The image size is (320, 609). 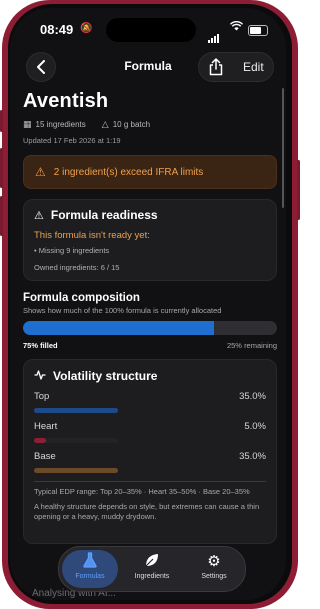 What do you see at coordinates (104, 215) in the screenshot?
I see `readiness-title: Formula readiness` at bounding box center [104, 215].